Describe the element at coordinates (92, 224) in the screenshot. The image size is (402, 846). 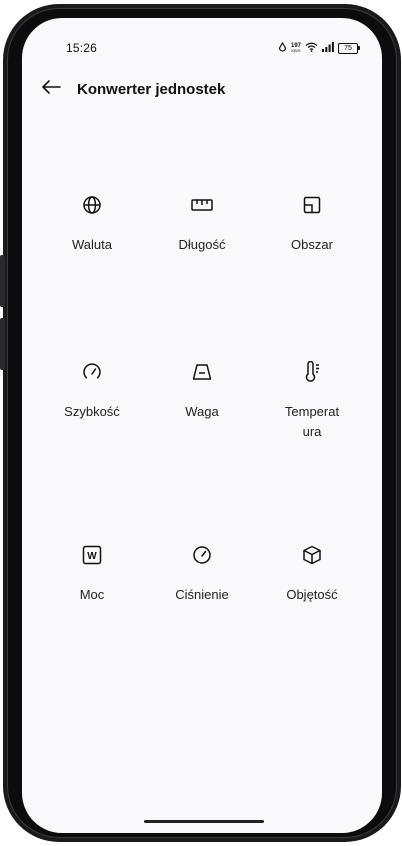
I see `unit-currency: Waluta` at that location.